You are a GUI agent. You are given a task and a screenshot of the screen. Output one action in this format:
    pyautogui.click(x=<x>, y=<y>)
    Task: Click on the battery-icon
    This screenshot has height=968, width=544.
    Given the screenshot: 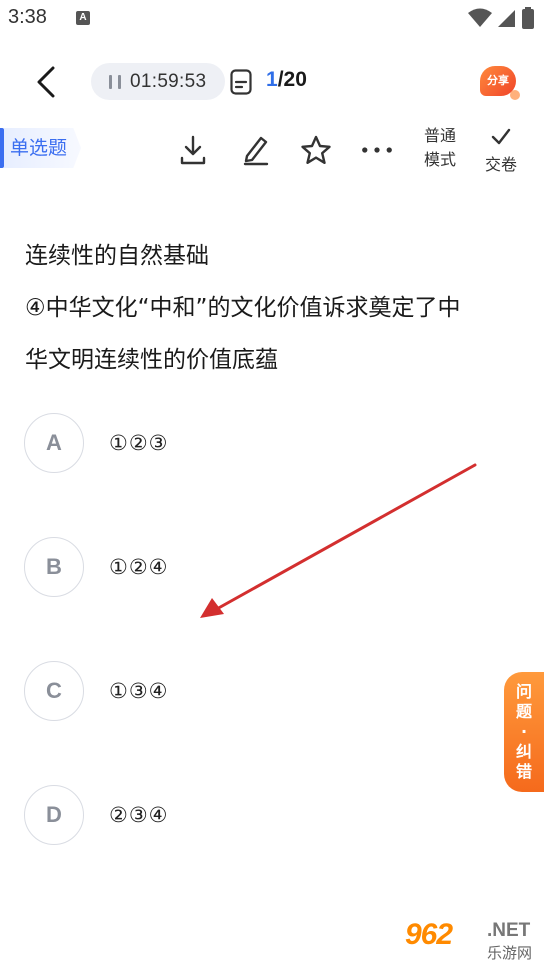 What is the action you would take?
    pyautogui.click(x=528, y=18)
    